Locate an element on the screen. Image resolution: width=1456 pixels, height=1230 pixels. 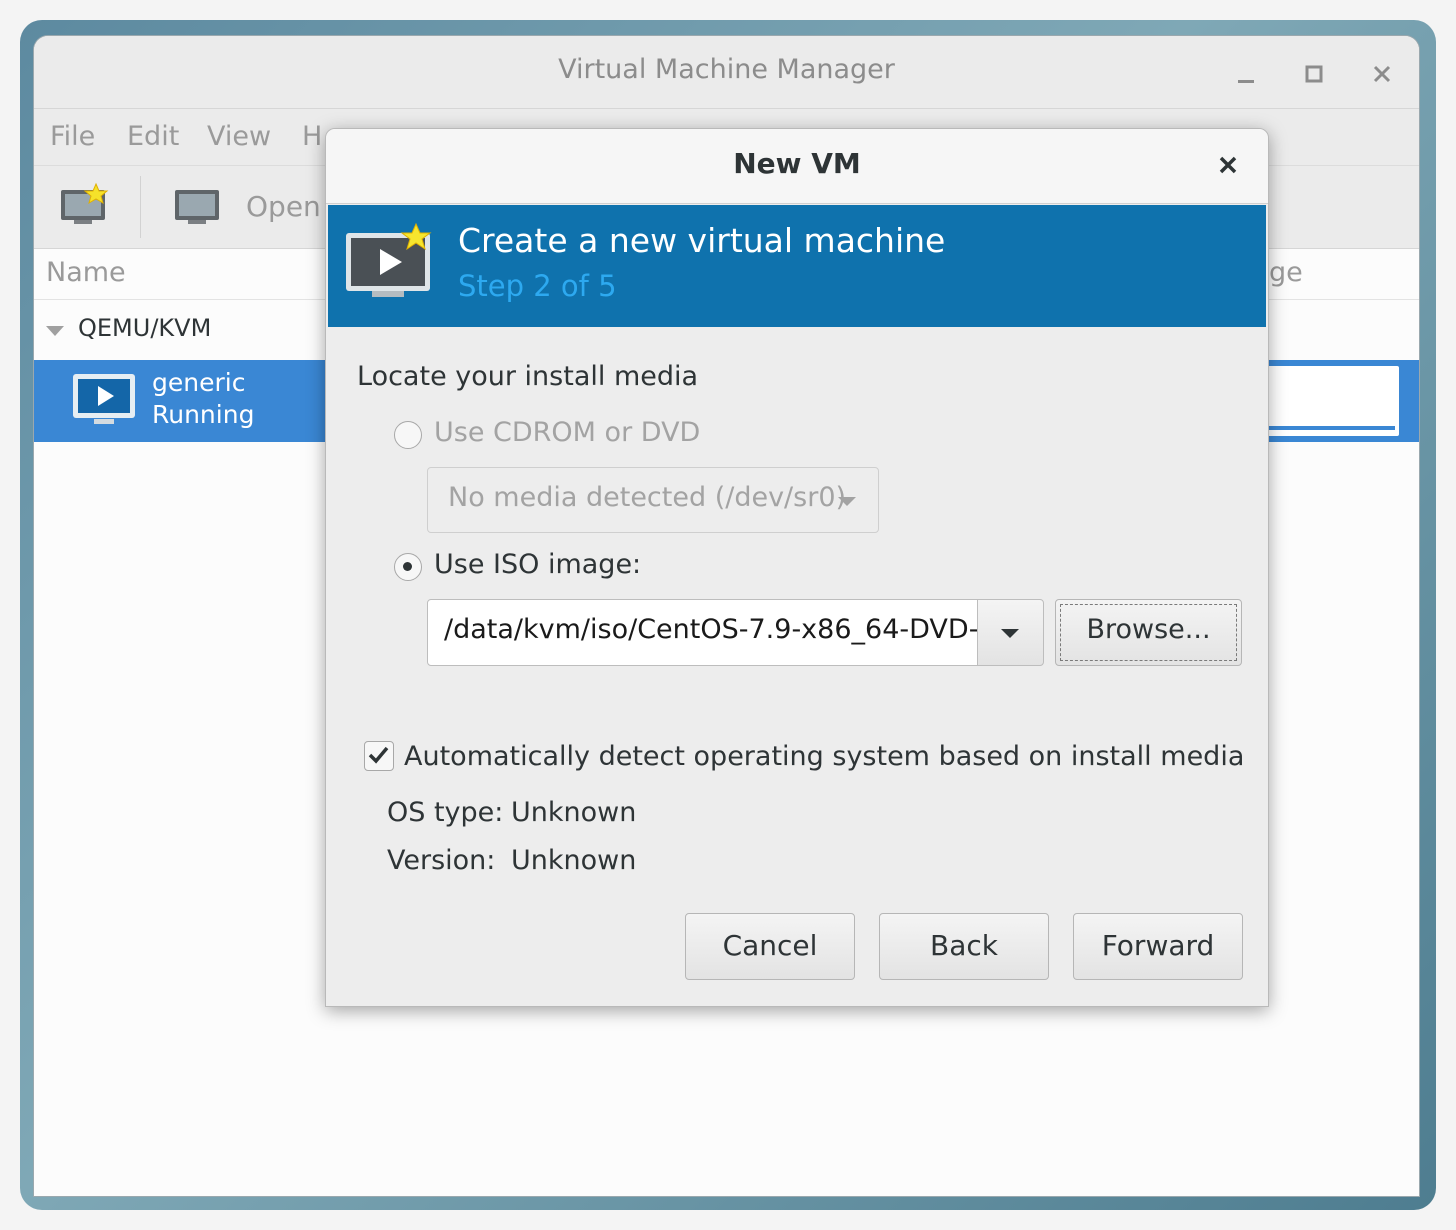
menu-edit: Edit is located at coordinates (153, 136).